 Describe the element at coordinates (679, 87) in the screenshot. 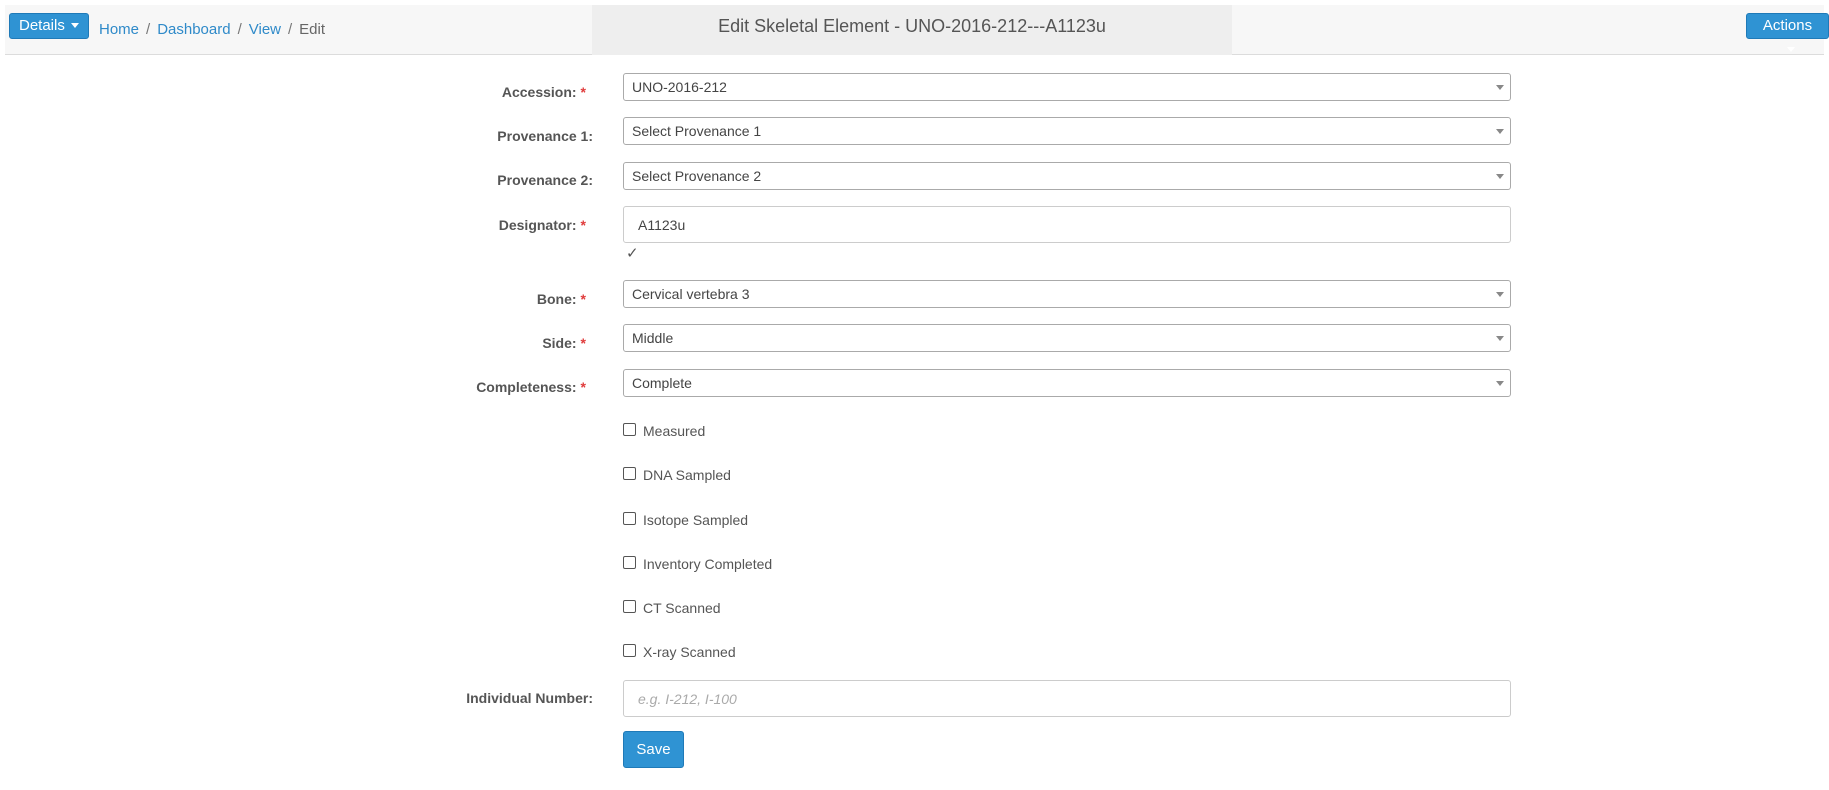

I see `accession-select-value: UNO-2016-212` at that location.